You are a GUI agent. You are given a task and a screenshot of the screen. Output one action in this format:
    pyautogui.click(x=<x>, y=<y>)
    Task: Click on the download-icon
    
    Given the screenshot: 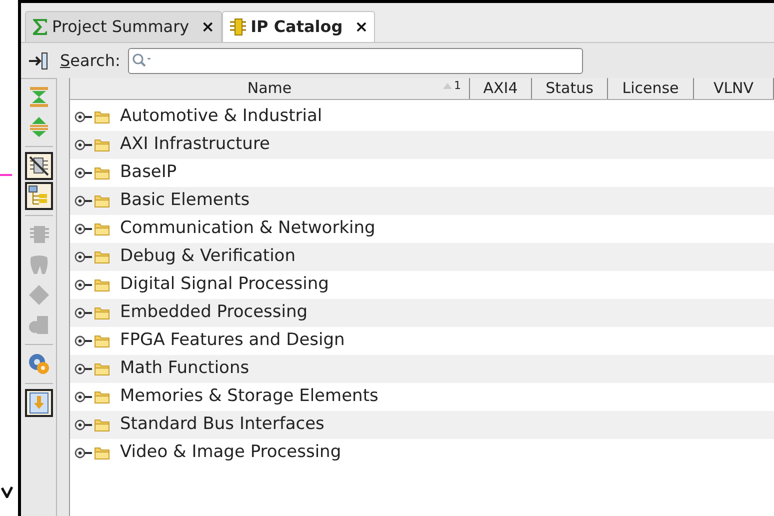 What is the action you would take?
    pyautogui.click(x=39, y=403)
    